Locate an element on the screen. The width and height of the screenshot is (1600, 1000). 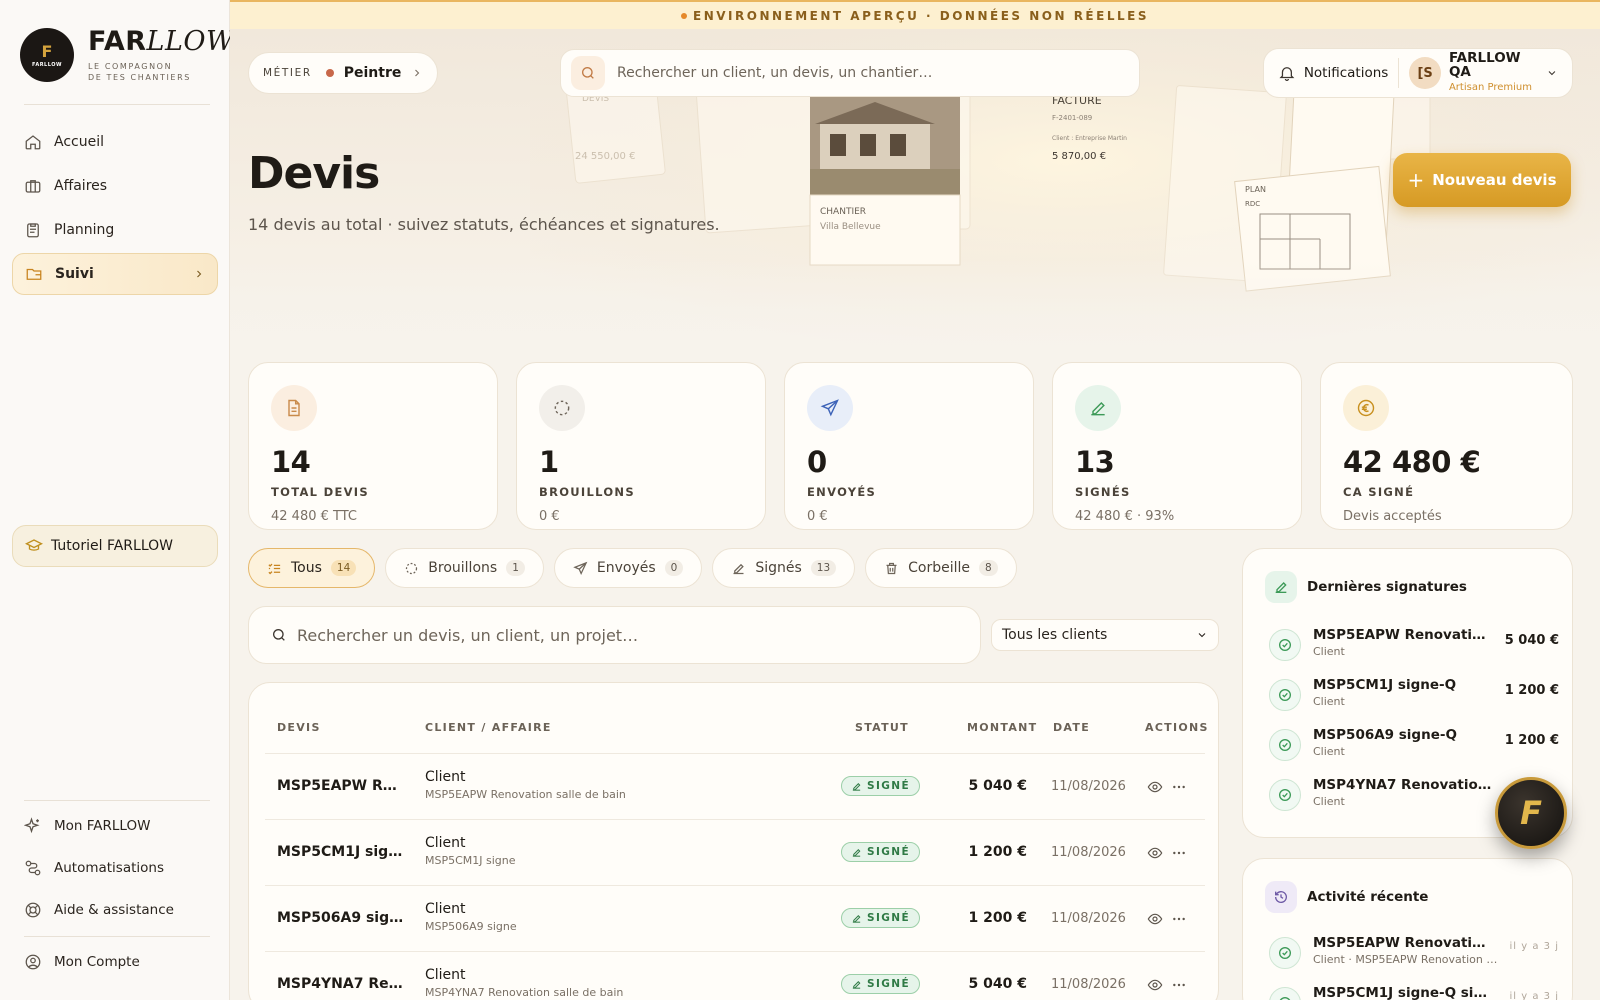
activity-item: MSP5CM1J signe-Q signé il y a 3 j is located at coordinates (1414, 990).